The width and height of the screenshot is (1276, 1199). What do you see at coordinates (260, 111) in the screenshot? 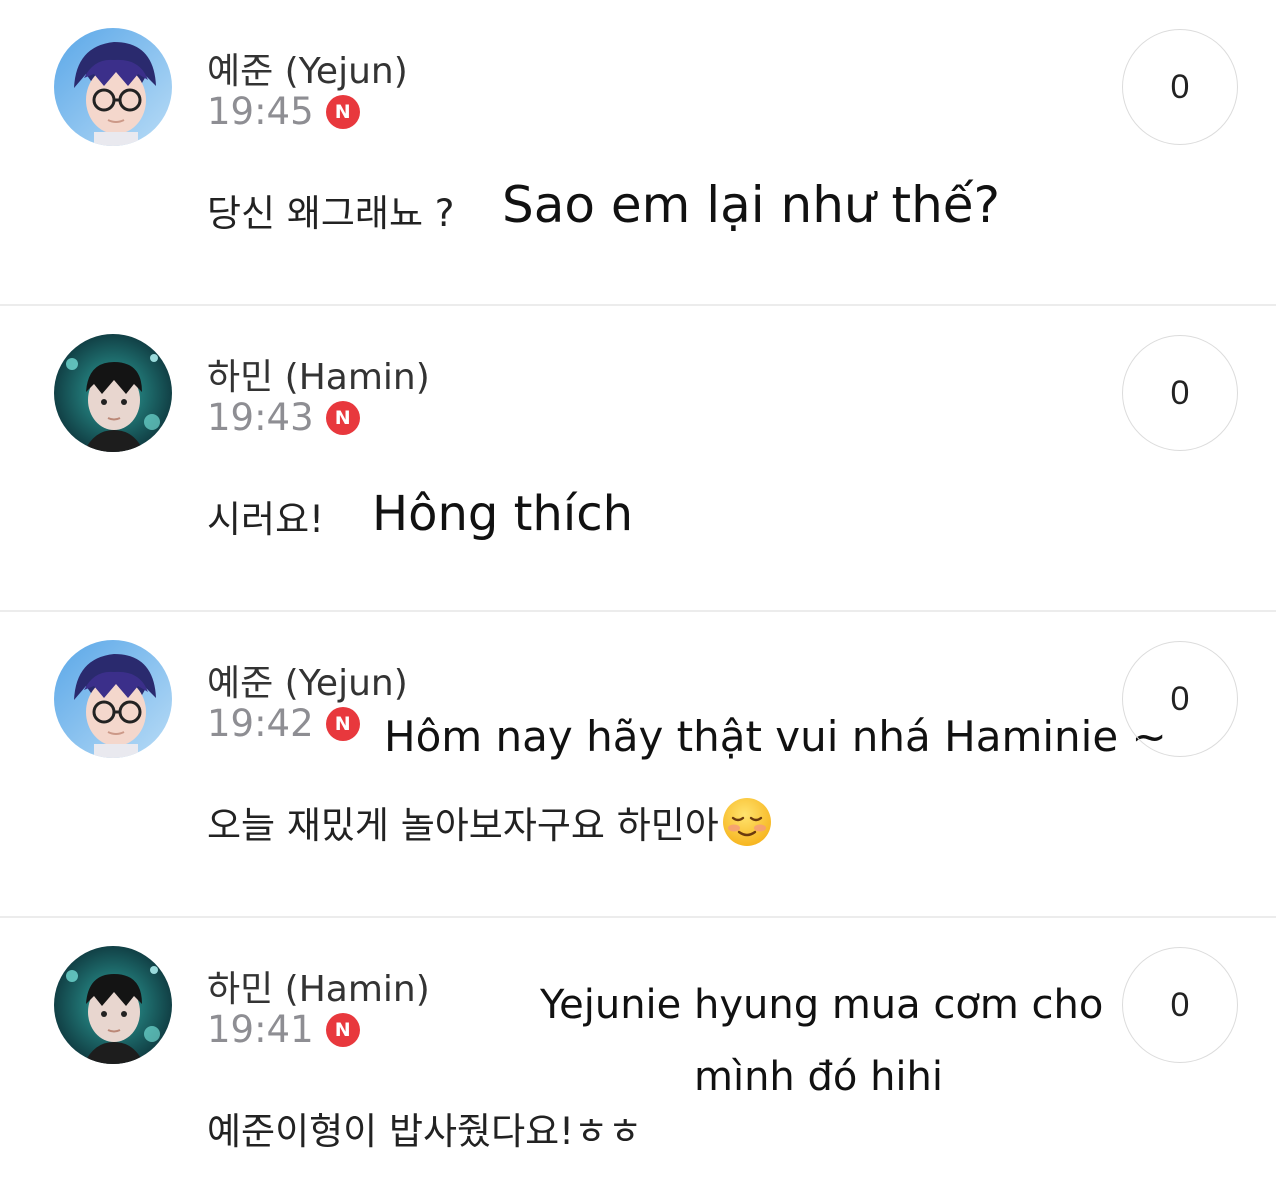
I see `comment-time: 19:45` at bounding box center [260, 111].